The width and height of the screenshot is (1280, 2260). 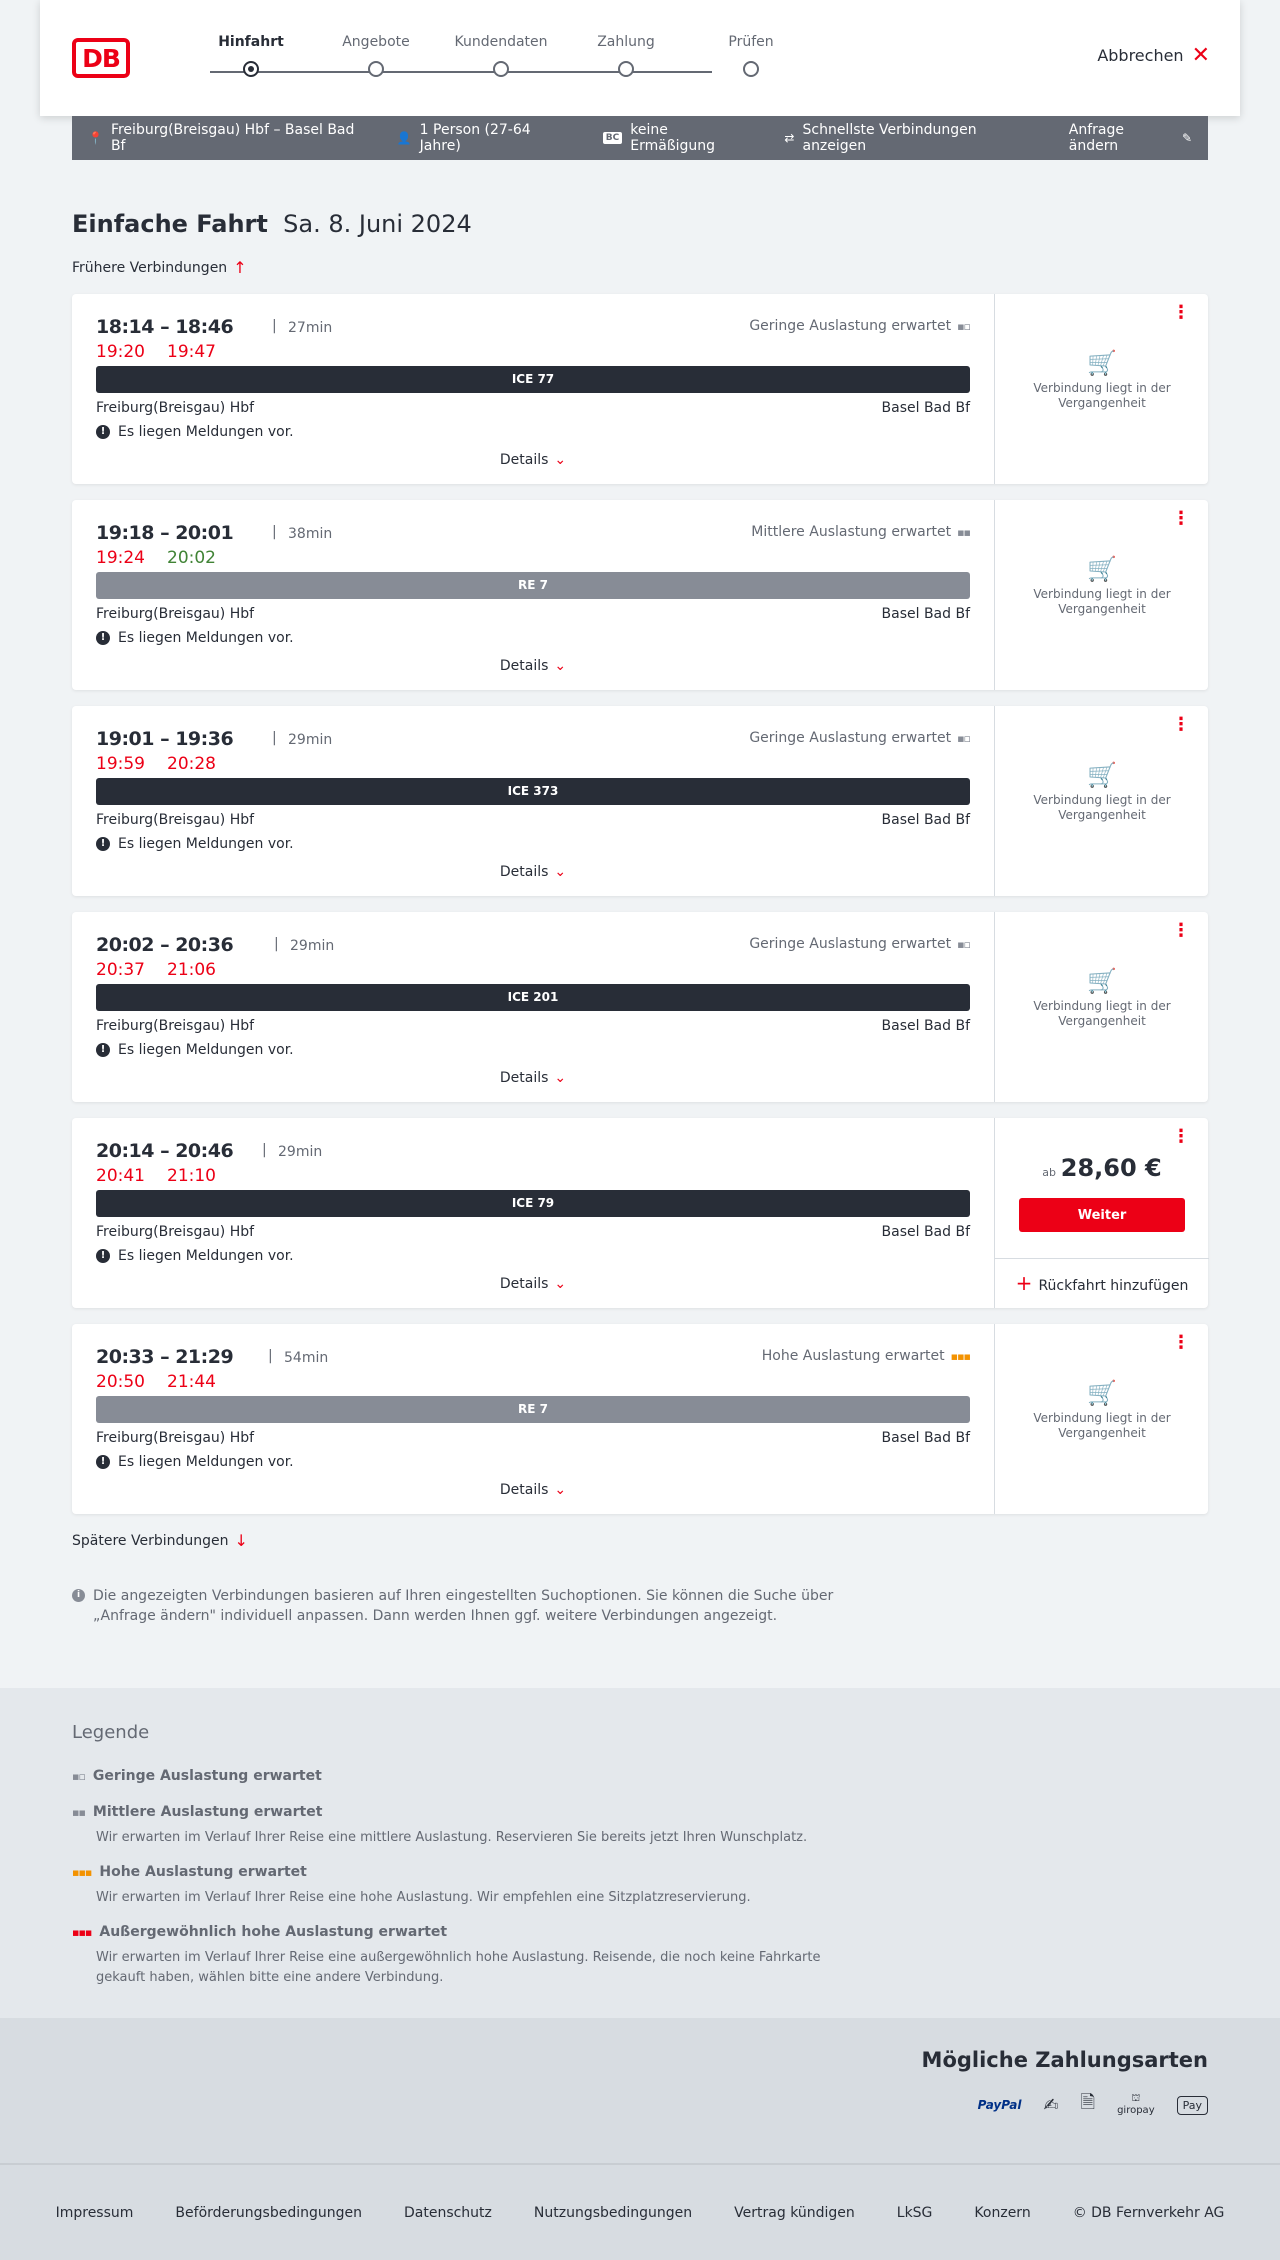 I want to click on continue-button: Weiter, so click(x=1102, y=1215).